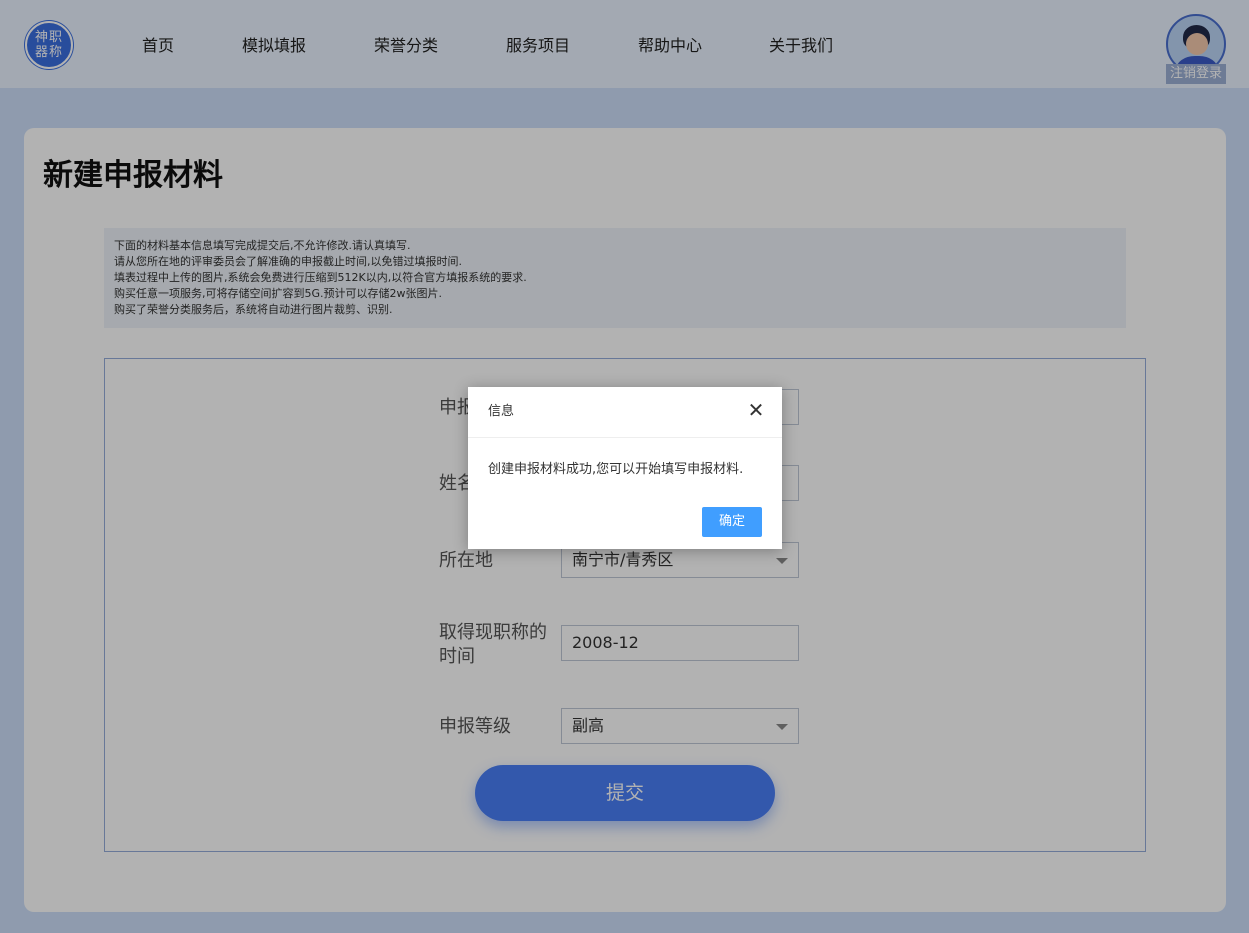 Image resolution: width=1249 pixels, height=933 pixels. What do you see at coordinates (756, 410) in the screenshot?
I see `close-icon: ✕` at bounding box center [756, 410].